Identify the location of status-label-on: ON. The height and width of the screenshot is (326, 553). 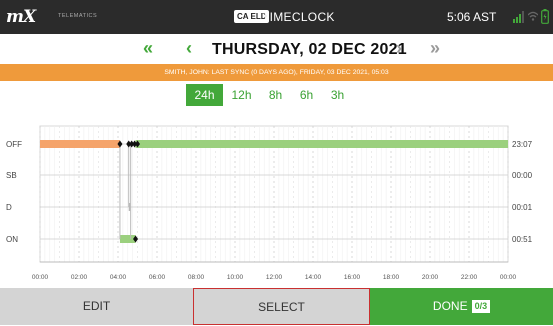
(12, 239).